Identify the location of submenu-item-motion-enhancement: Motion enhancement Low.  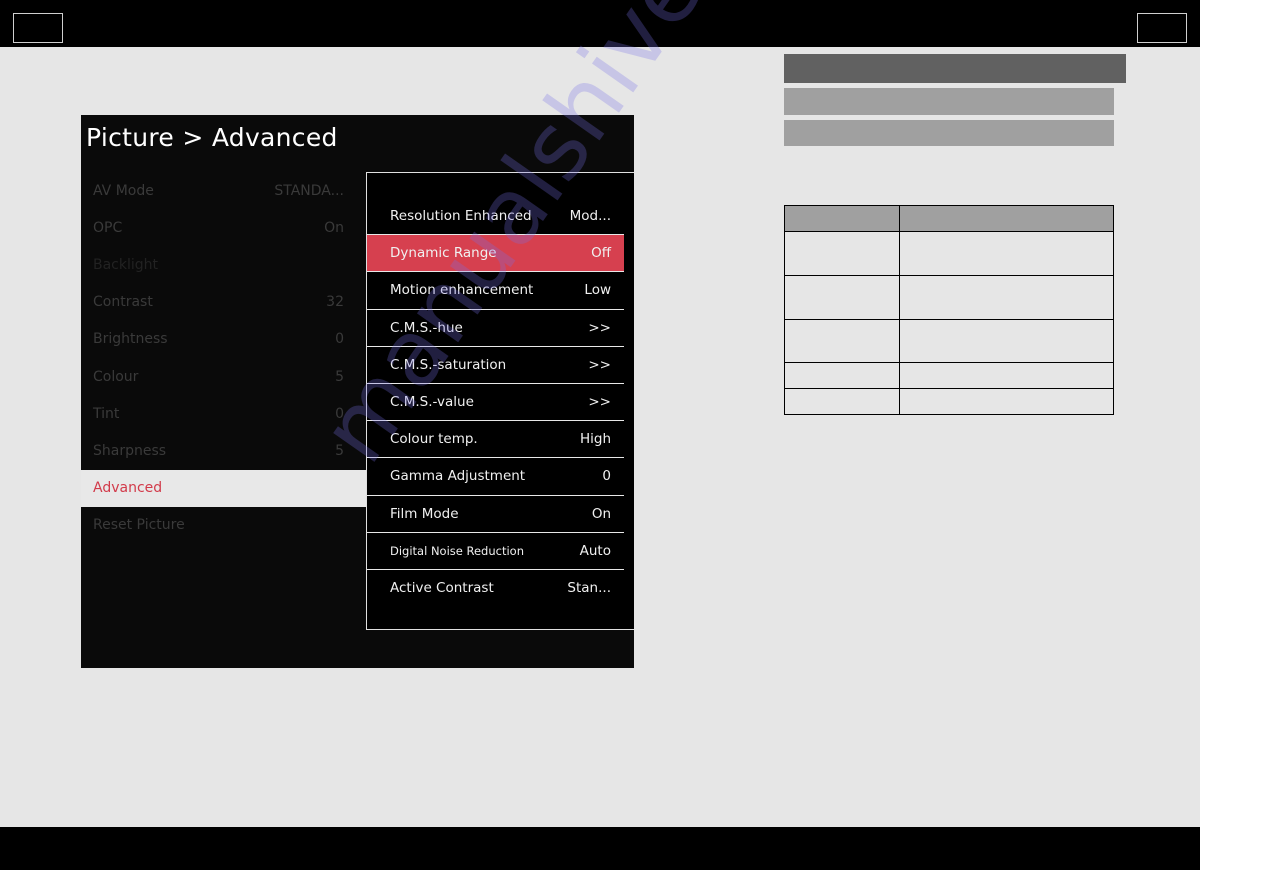
(495, 291).